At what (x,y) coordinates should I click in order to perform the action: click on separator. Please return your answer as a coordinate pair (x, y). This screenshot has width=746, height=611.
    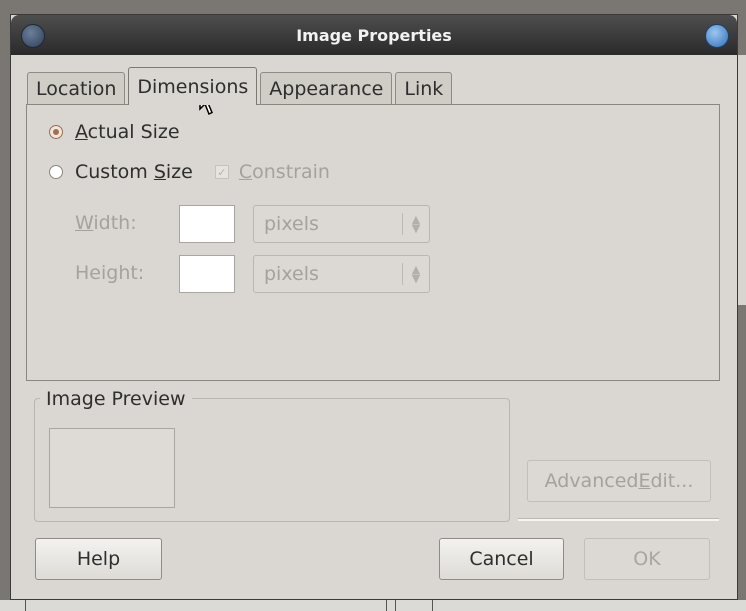
    Looking at the image, I should click on (618, 519).